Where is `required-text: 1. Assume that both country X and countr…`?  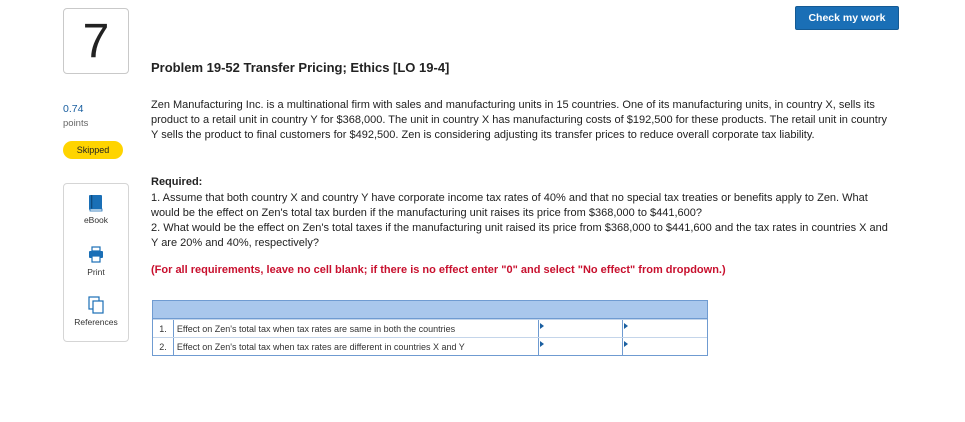 required-text: 1. Assume that both country X and countr… is located at coordinates (523, 221).